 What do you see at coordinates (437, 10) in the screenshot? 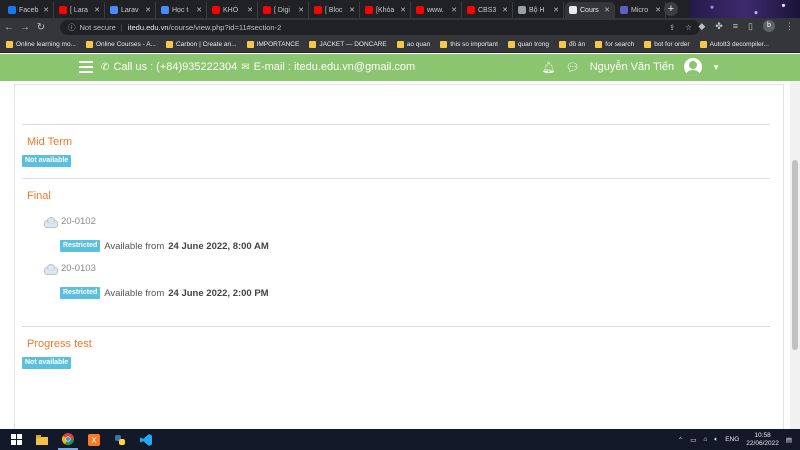
I see `browser-tab: www. ✕` at bounding box center [437, 10].